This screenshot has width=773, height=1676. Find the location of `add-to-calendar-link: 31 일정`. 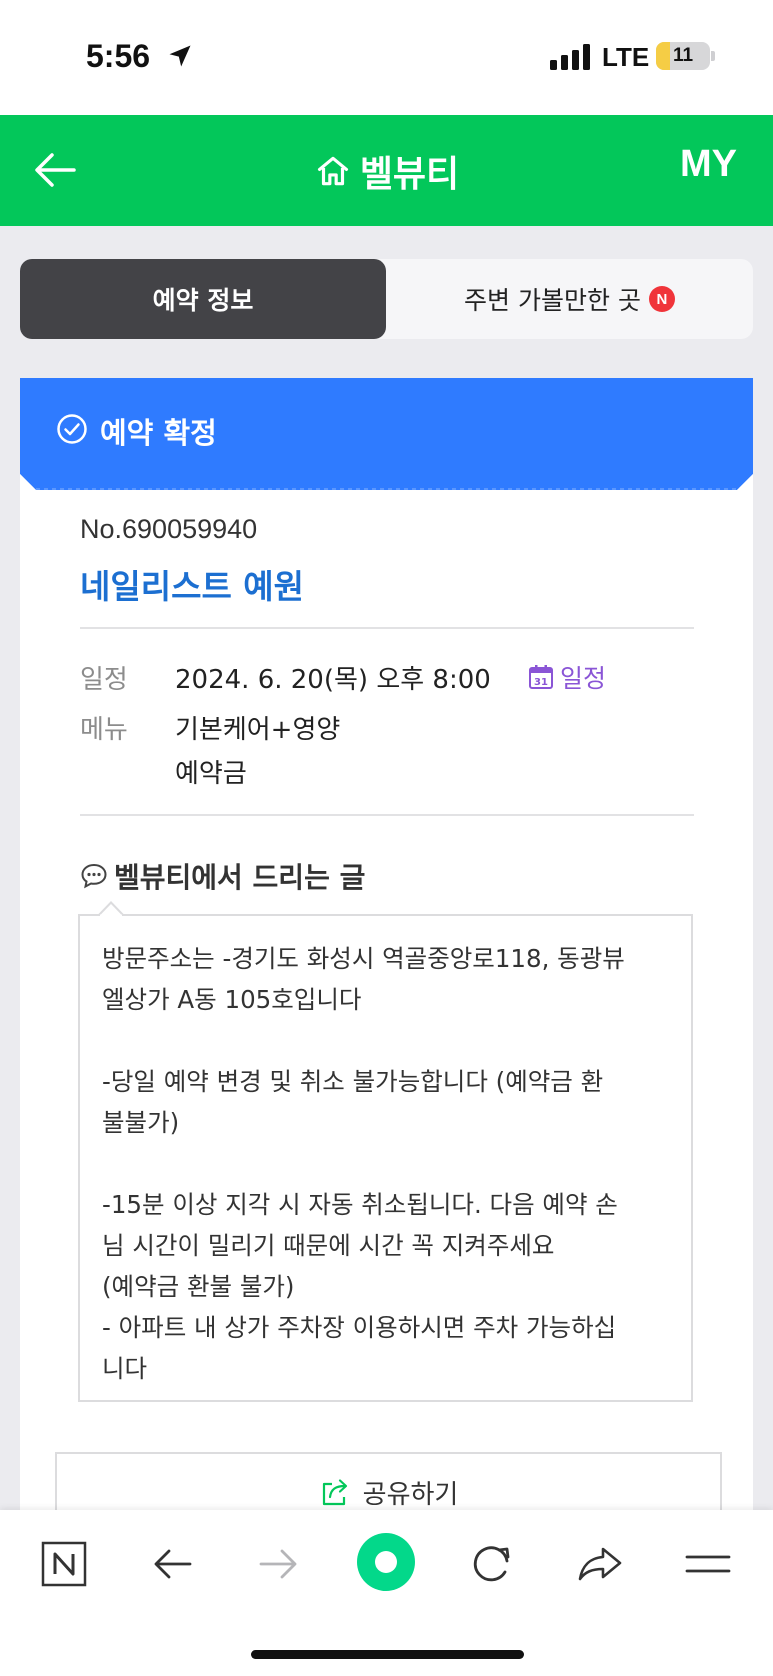

add-to-calendar-link: 31 일정 is located at coordinates (567, 677).